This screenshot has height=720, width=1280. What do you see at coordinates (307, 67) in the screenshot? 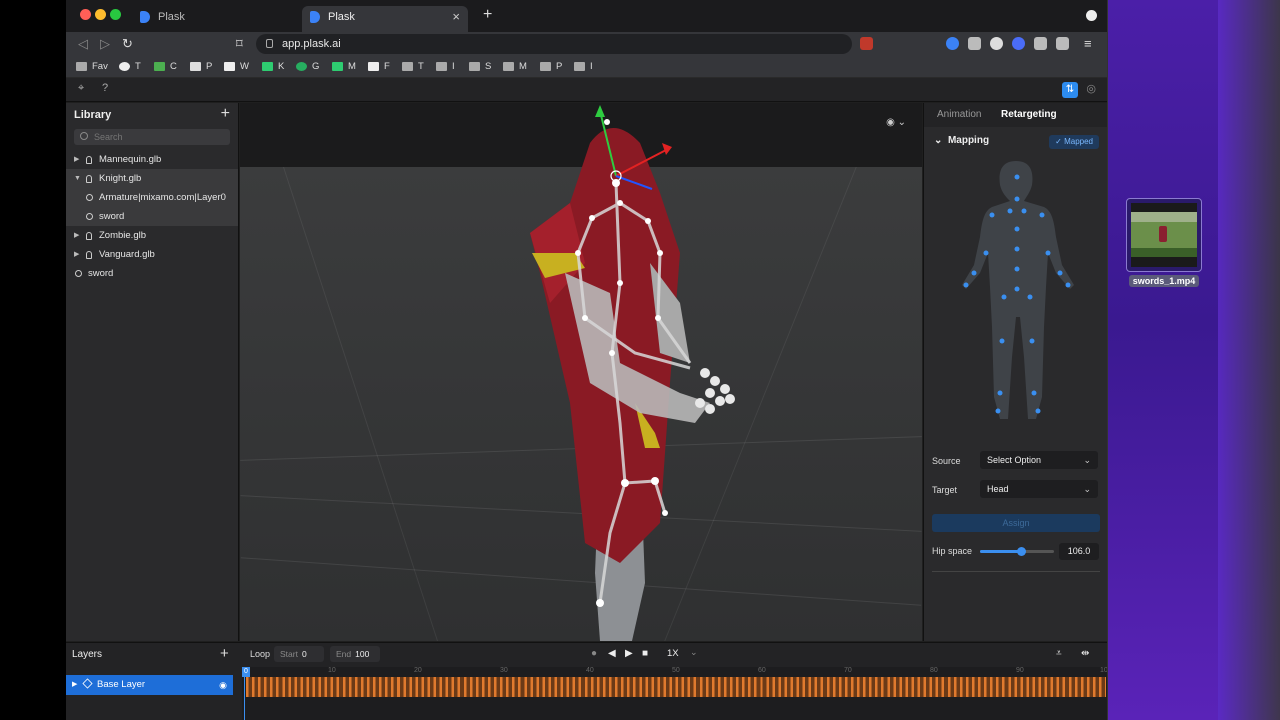
I see `bookmark-item: G` at bounding box center [307, 67].